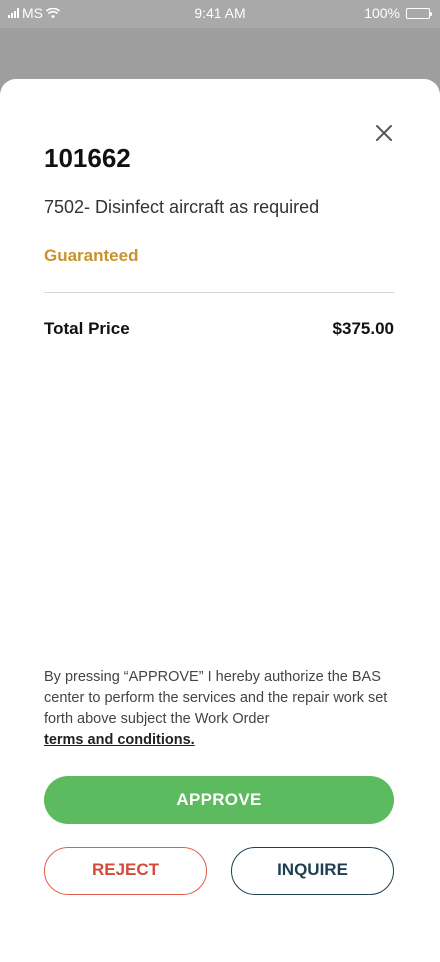 The image size is (440, 962). I want to click on inquire-button: INQUIRE, so click(312, 871).